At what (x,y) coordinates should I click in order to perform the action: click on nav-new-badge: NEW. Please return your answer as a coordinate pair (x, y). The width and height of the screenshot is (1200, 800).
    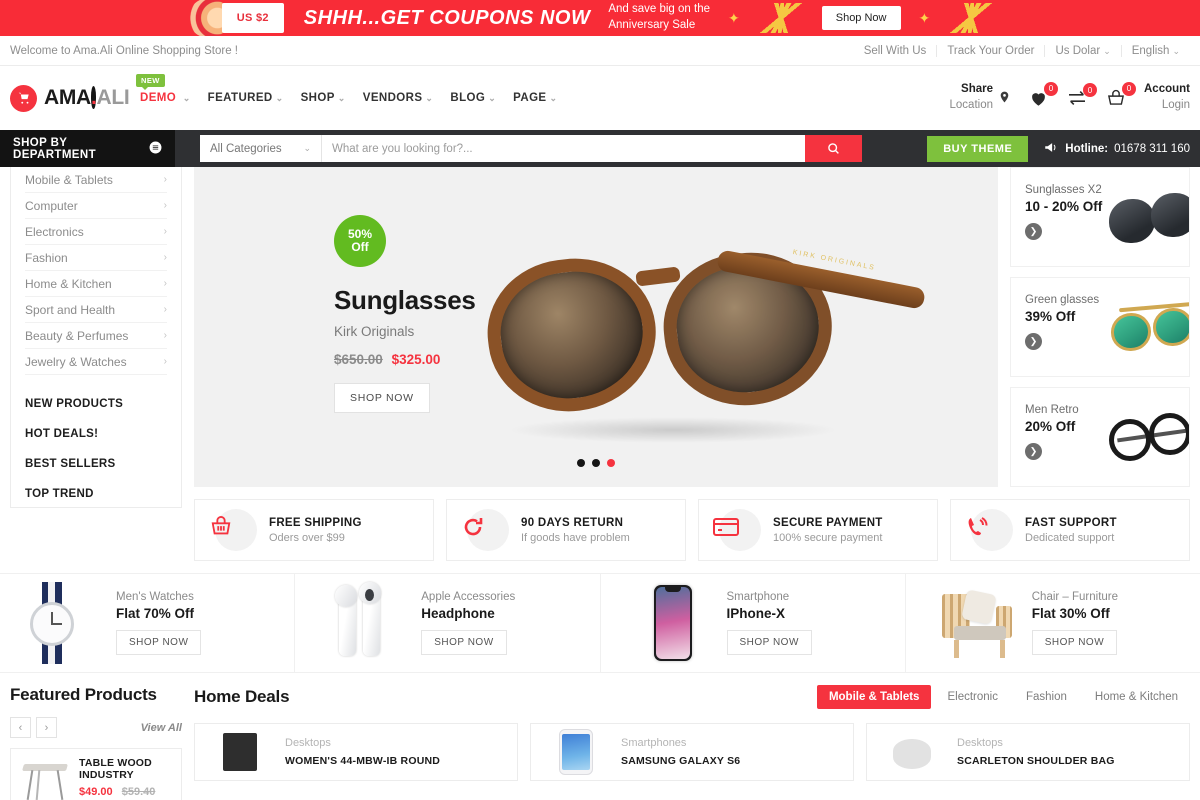
    Looking at the image, I should click on (150, 82).